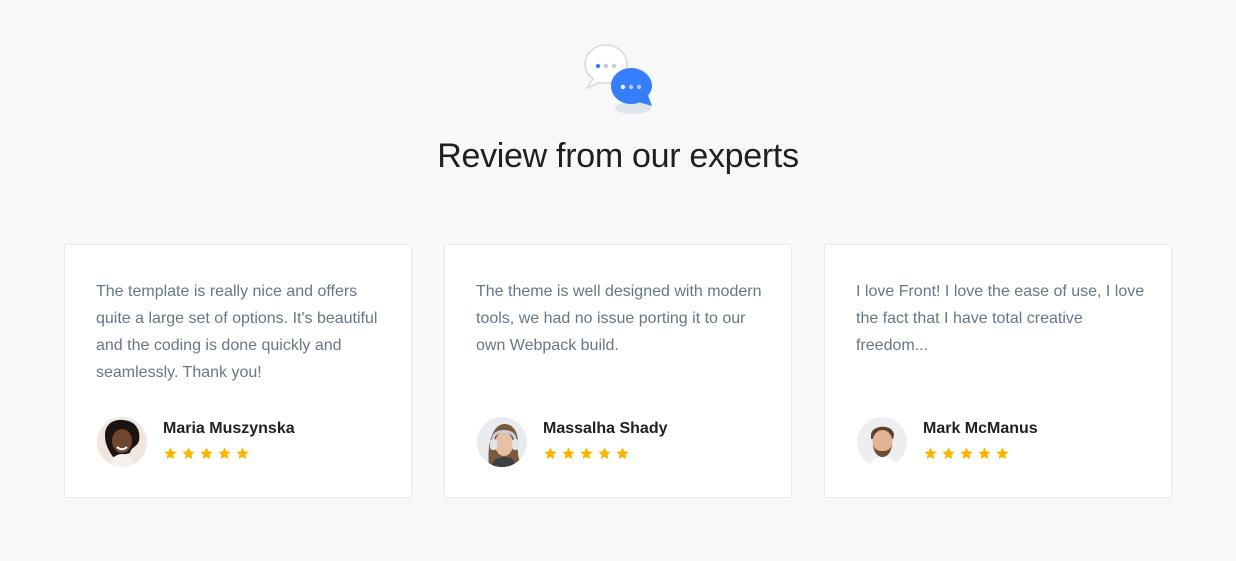  Describe the element at coordinates (229, 428) in the screenshot. I see `reviewer-name: Maria Muszynska` at that location.